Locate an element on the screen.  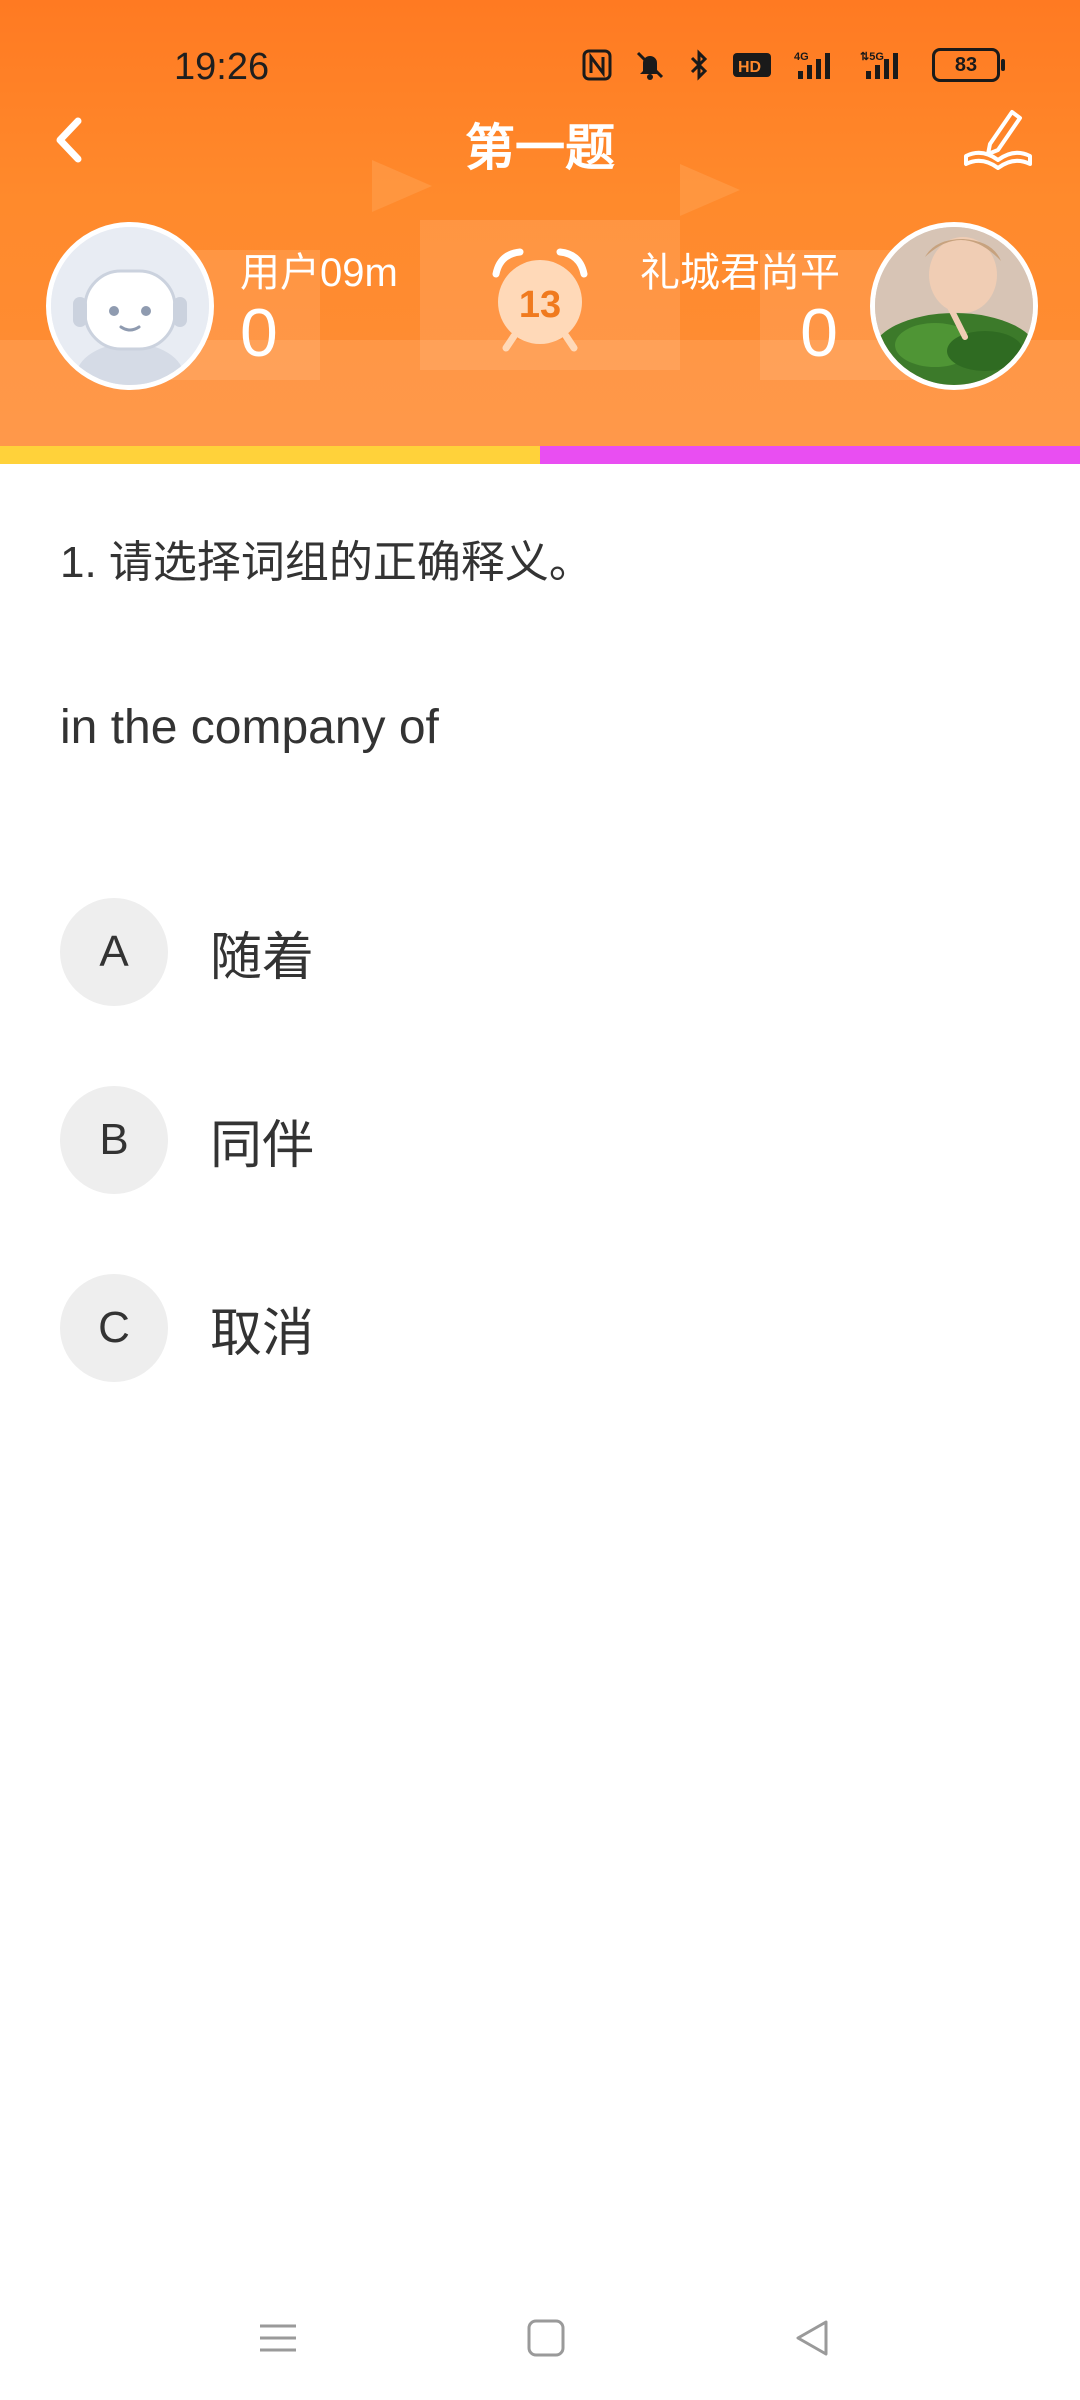
question-prompt: 1. 请选择词组的正确释义。 is located at coordinates (326, 562).